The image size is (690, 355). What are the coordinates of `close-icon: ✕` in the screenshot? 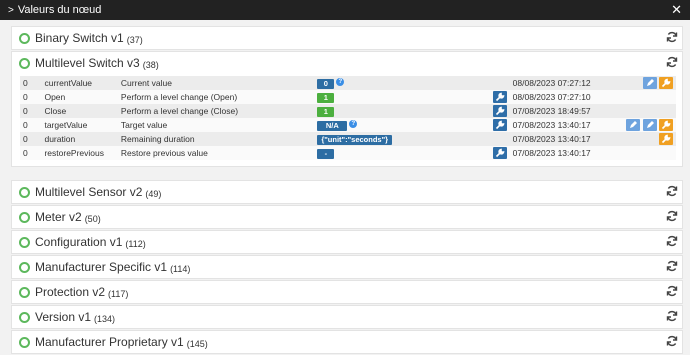 It's located at (676, 10).